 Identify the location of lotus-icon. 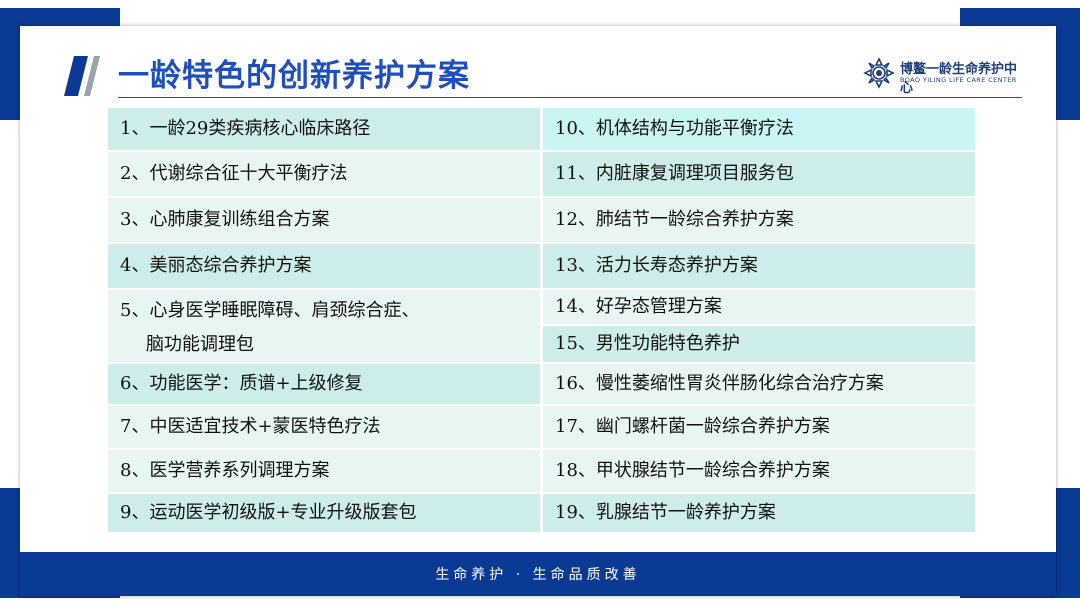
(879, 73).